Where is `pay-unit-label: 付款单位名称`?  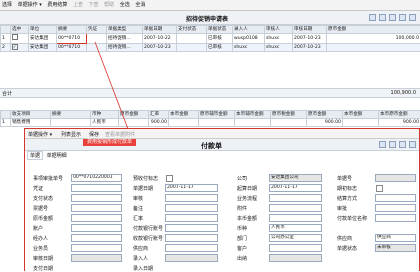
pay-unit-label: 付款单位名称 is located at coordinates (352, 218).